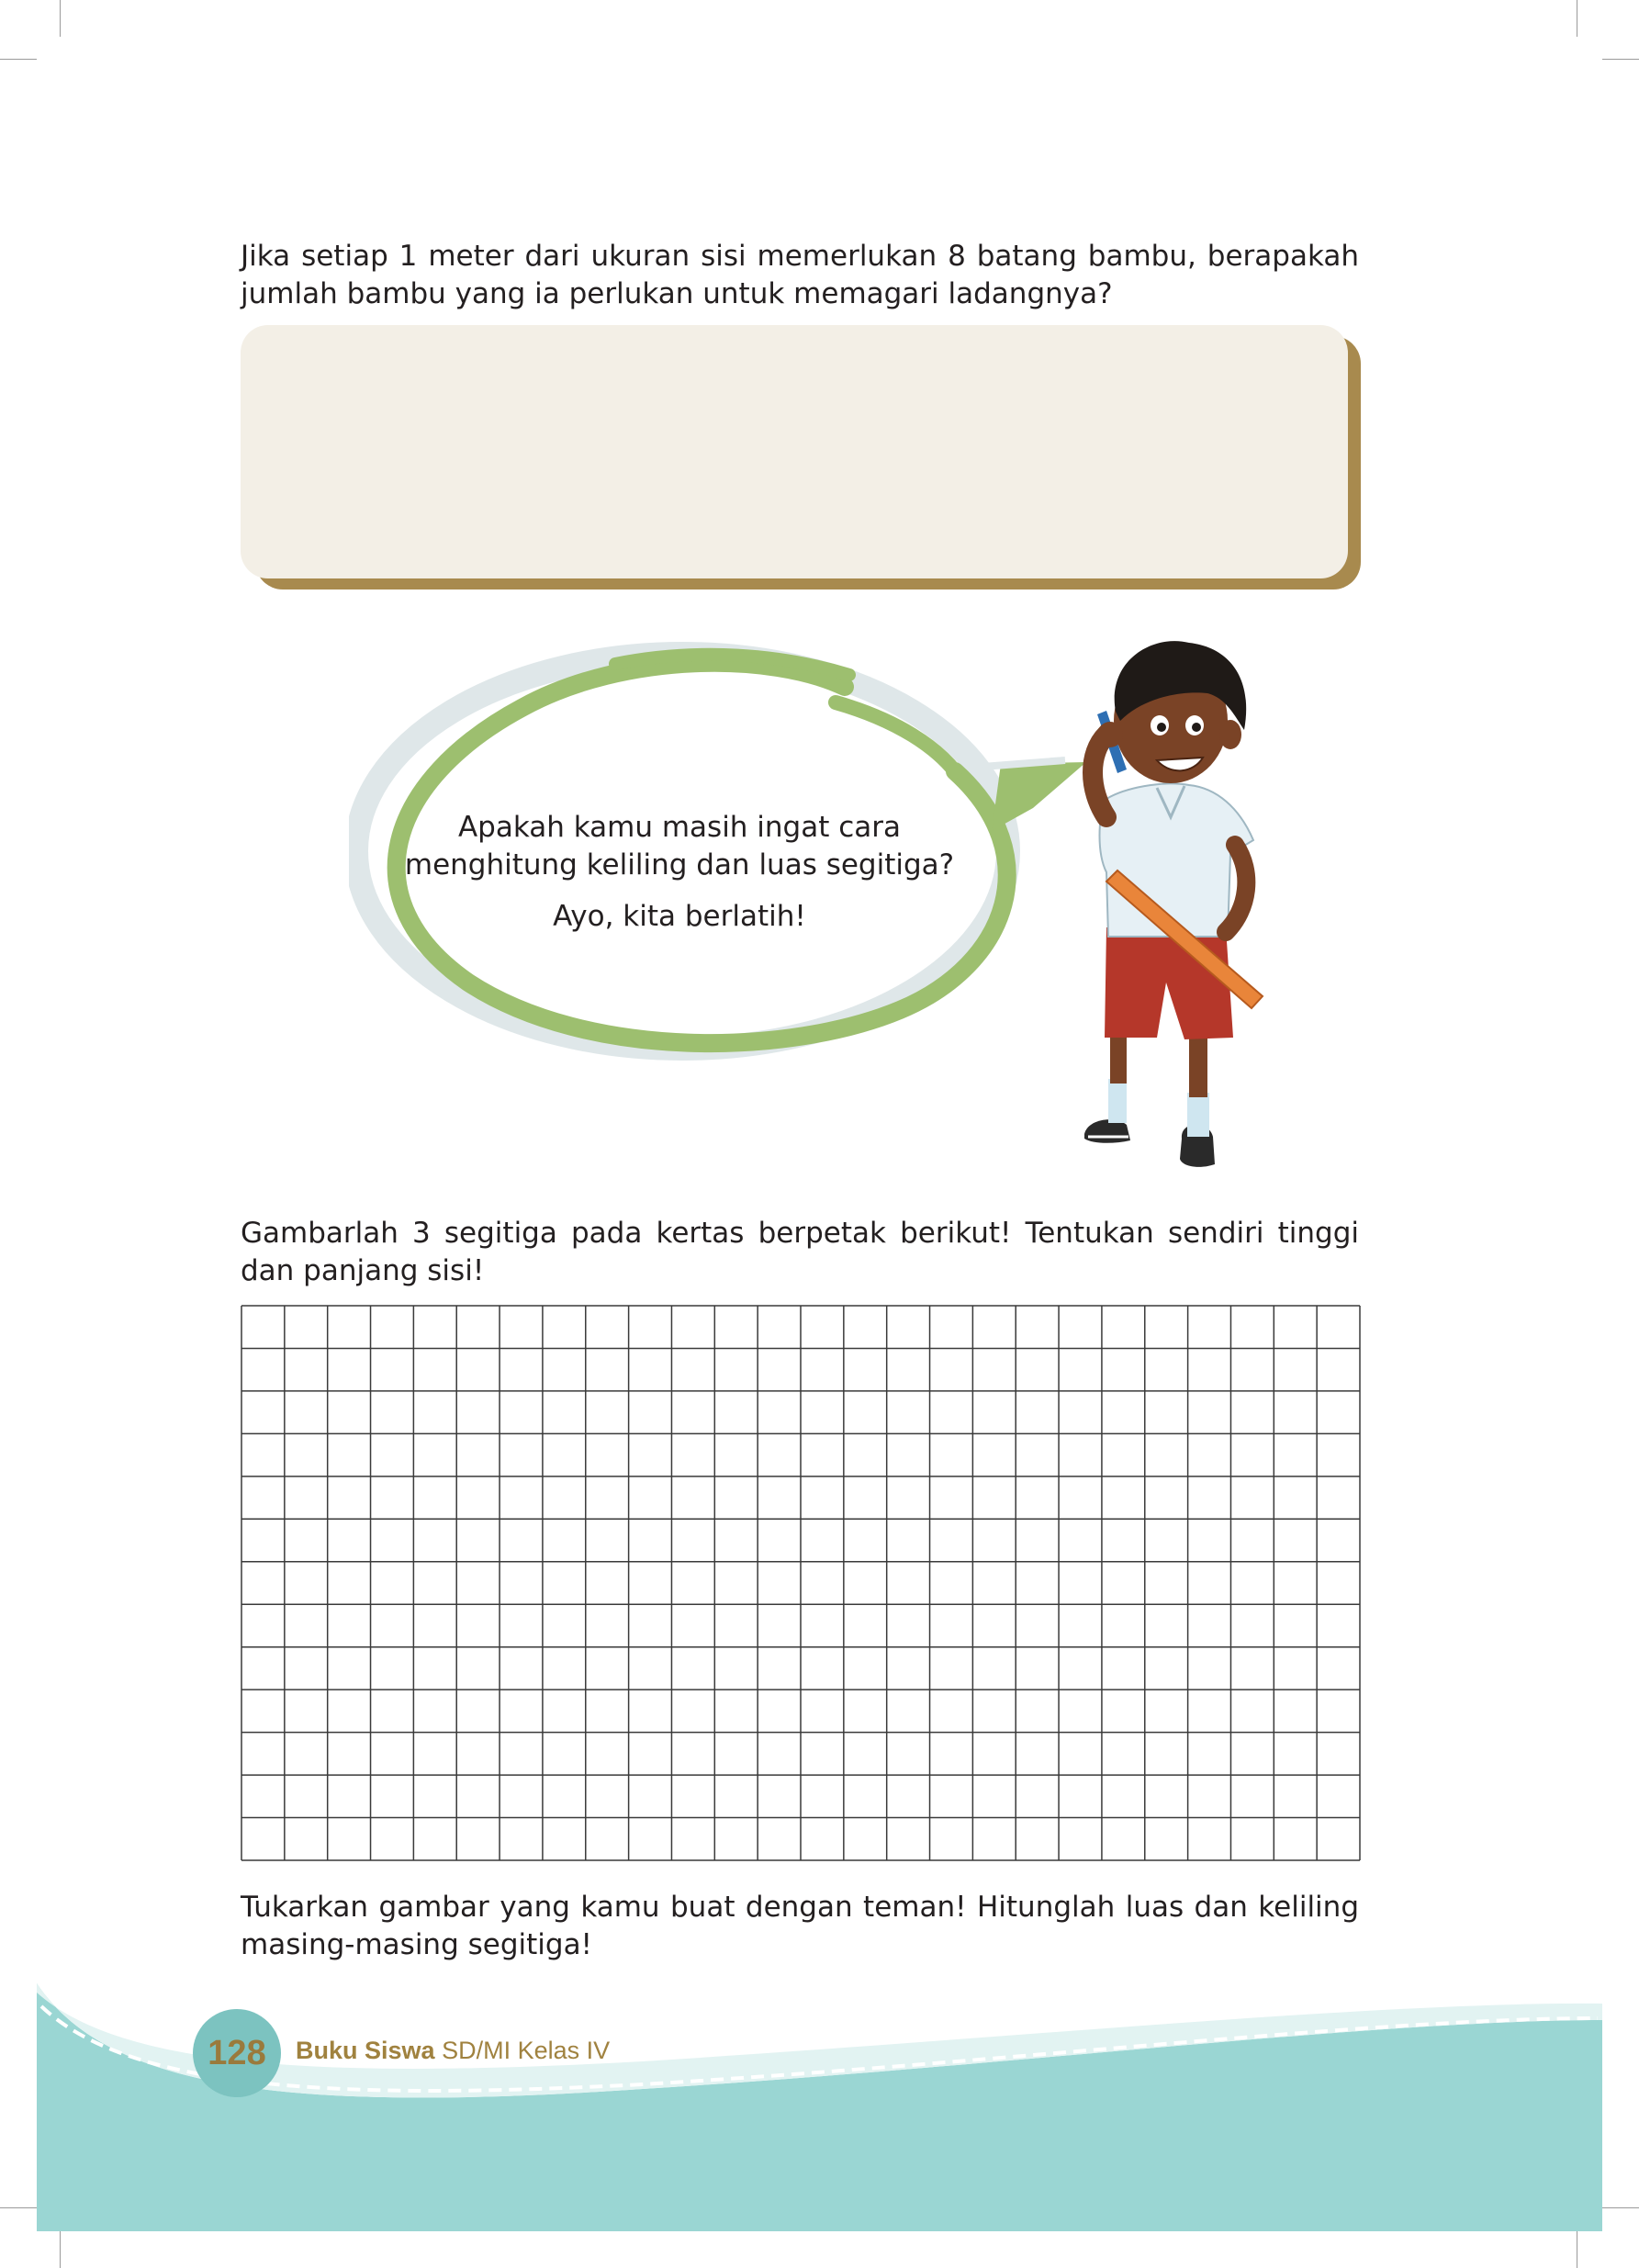 The image size is (1639, 2268). What do you see at coordinates (526, 2050) in the screenshot?
I see `book-subtitle: SD/MI Kelas IV` at bounding box center [526, 2050].